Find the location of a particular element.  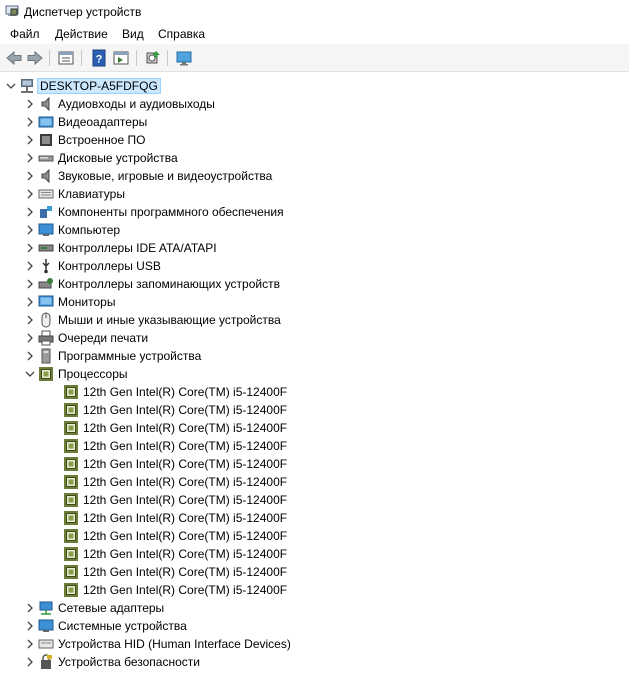

tree-category: Системные устройства is located at coordinates (327, 626).